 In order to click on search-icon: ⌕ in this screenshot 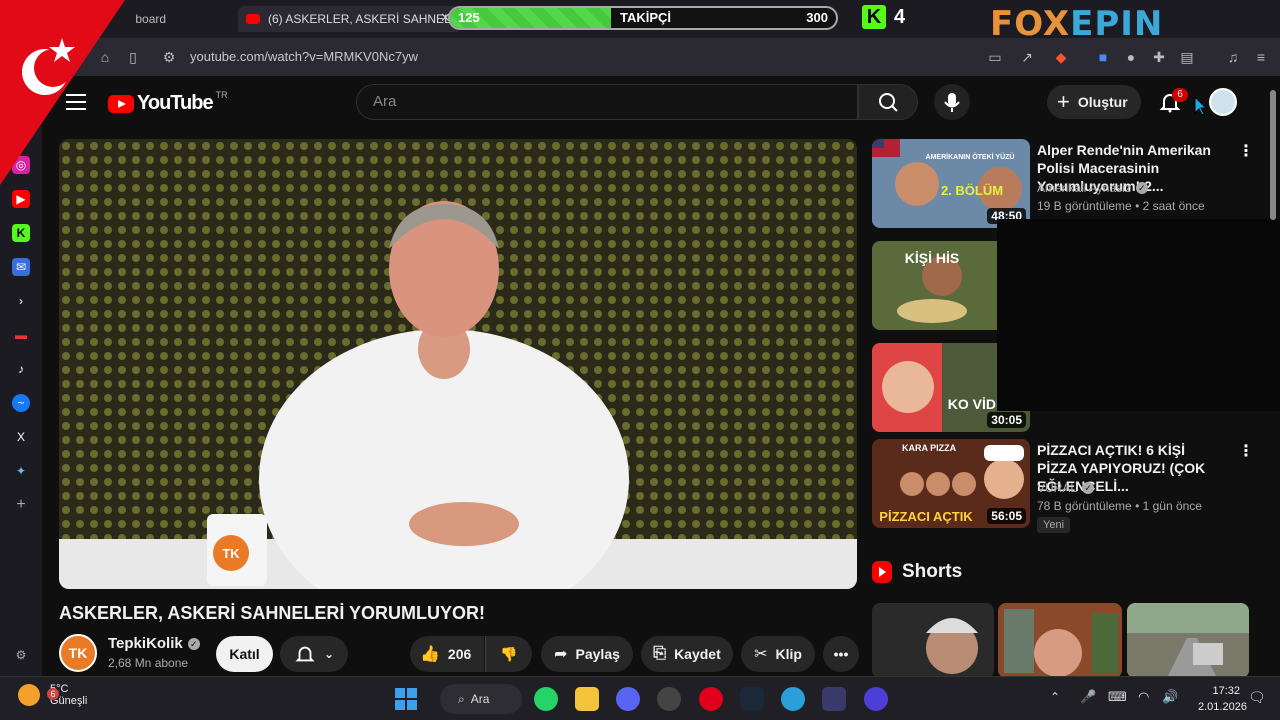, I will do `click(461, 698)`.